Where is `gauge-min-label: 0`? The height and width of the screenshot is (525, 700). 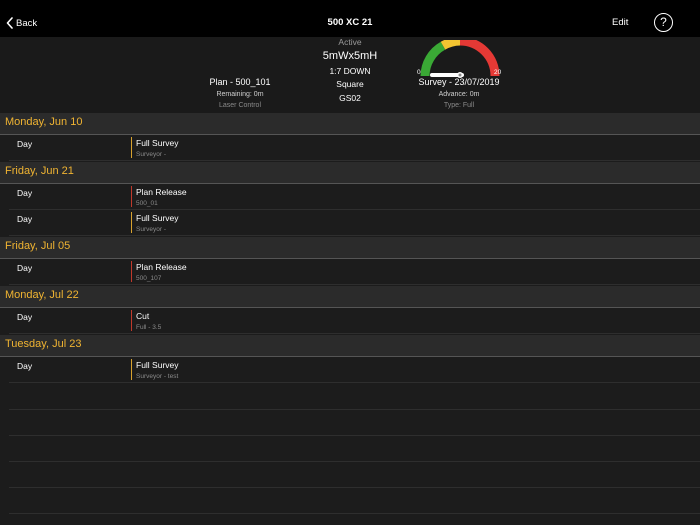
gauge-min-label: 0 is located at coordinates (419, 72).